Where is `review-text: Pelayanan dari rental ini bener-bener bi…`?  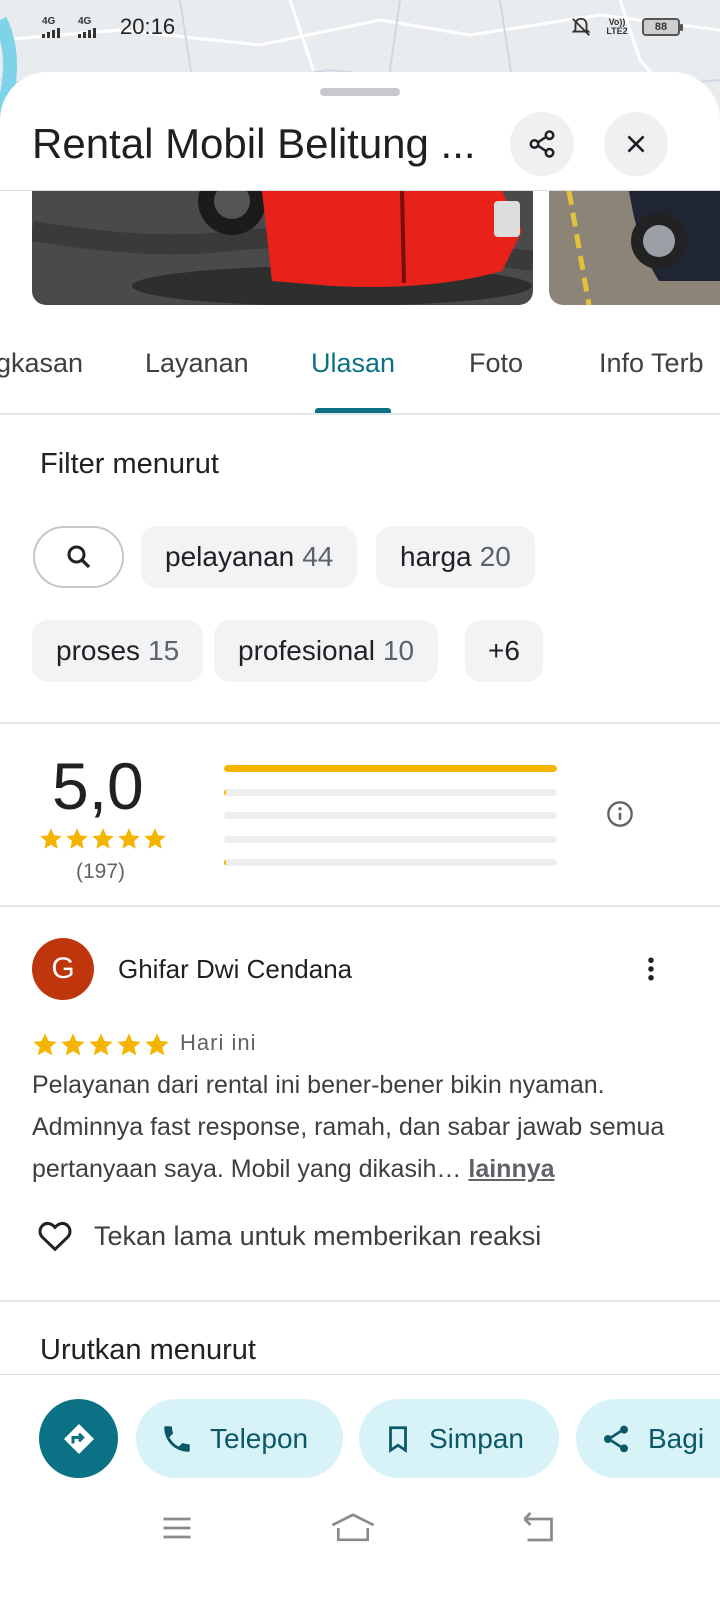 review-text: Pelayanan dari rental ini bener-bener bi… is located at coordinates (362, 1127).